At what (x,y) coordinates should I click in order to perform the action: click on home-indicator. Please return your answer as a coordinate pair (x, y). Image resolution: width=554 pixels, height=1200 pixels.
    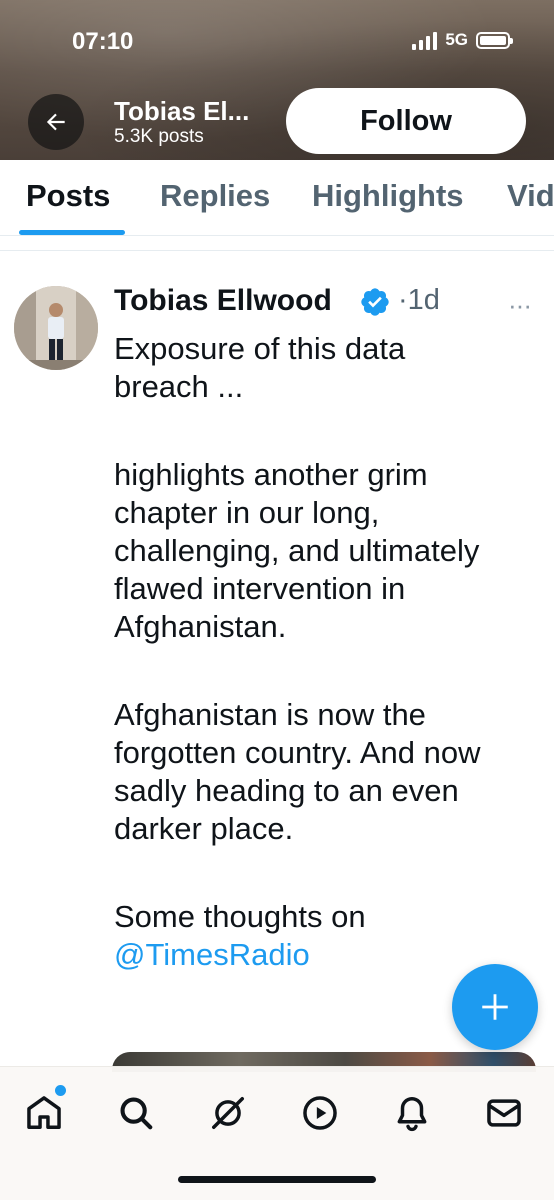
    Looking at the image, I should click on (277, 1179).